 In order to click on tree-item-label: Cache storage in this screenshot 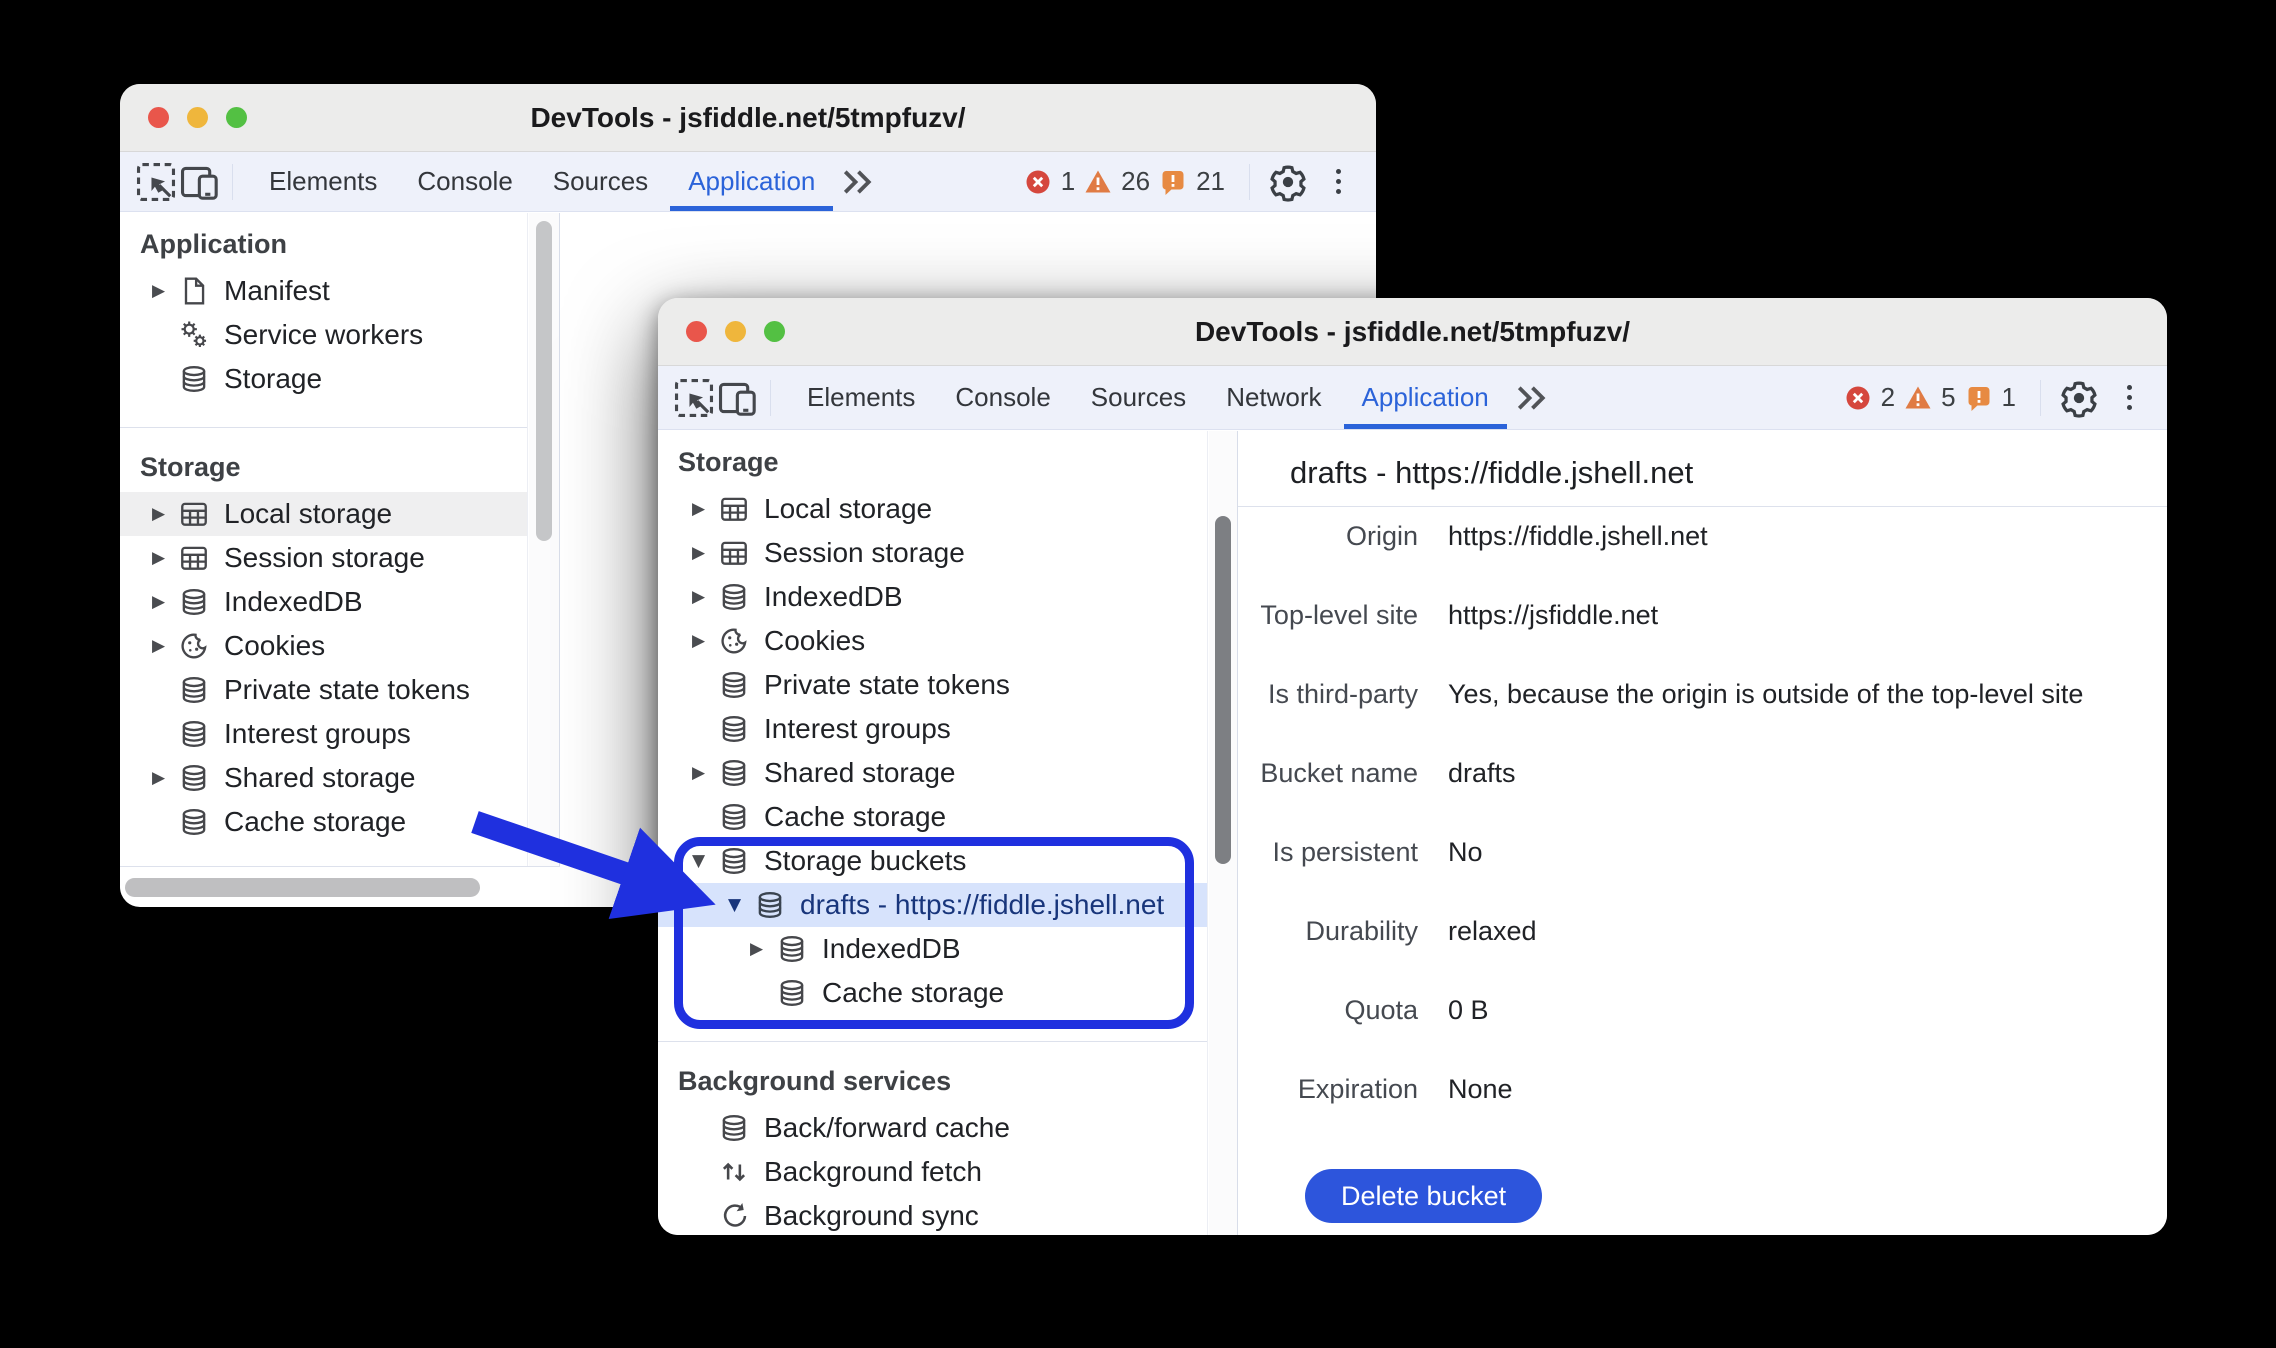, I will do `click(315, 821)`.